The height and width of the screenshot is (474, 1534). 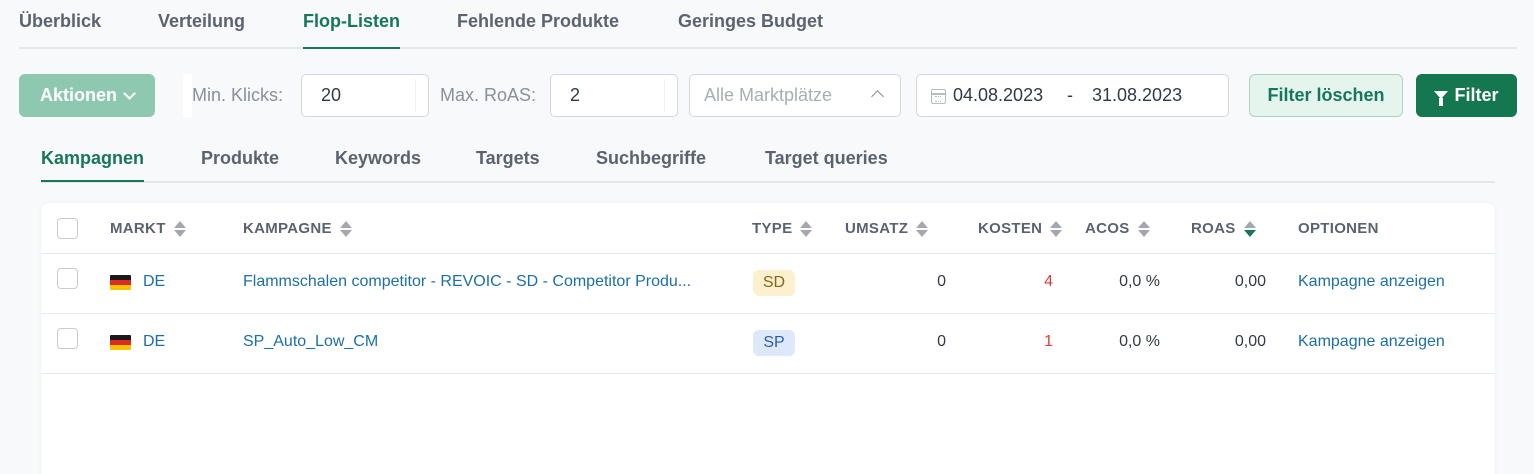 I want to click on column-label: KAMPAGNE, so click(x=287, y=228).